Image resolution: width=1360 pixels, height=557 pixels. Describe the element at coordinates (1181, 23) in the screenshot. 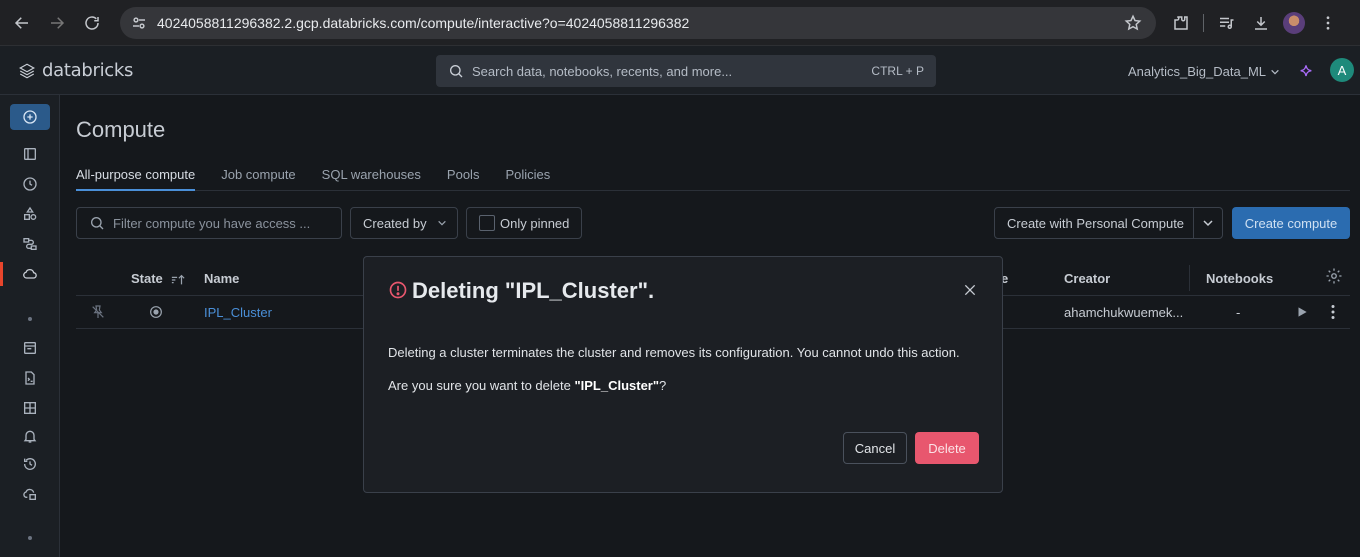

I see `extensions-icon` at that location.